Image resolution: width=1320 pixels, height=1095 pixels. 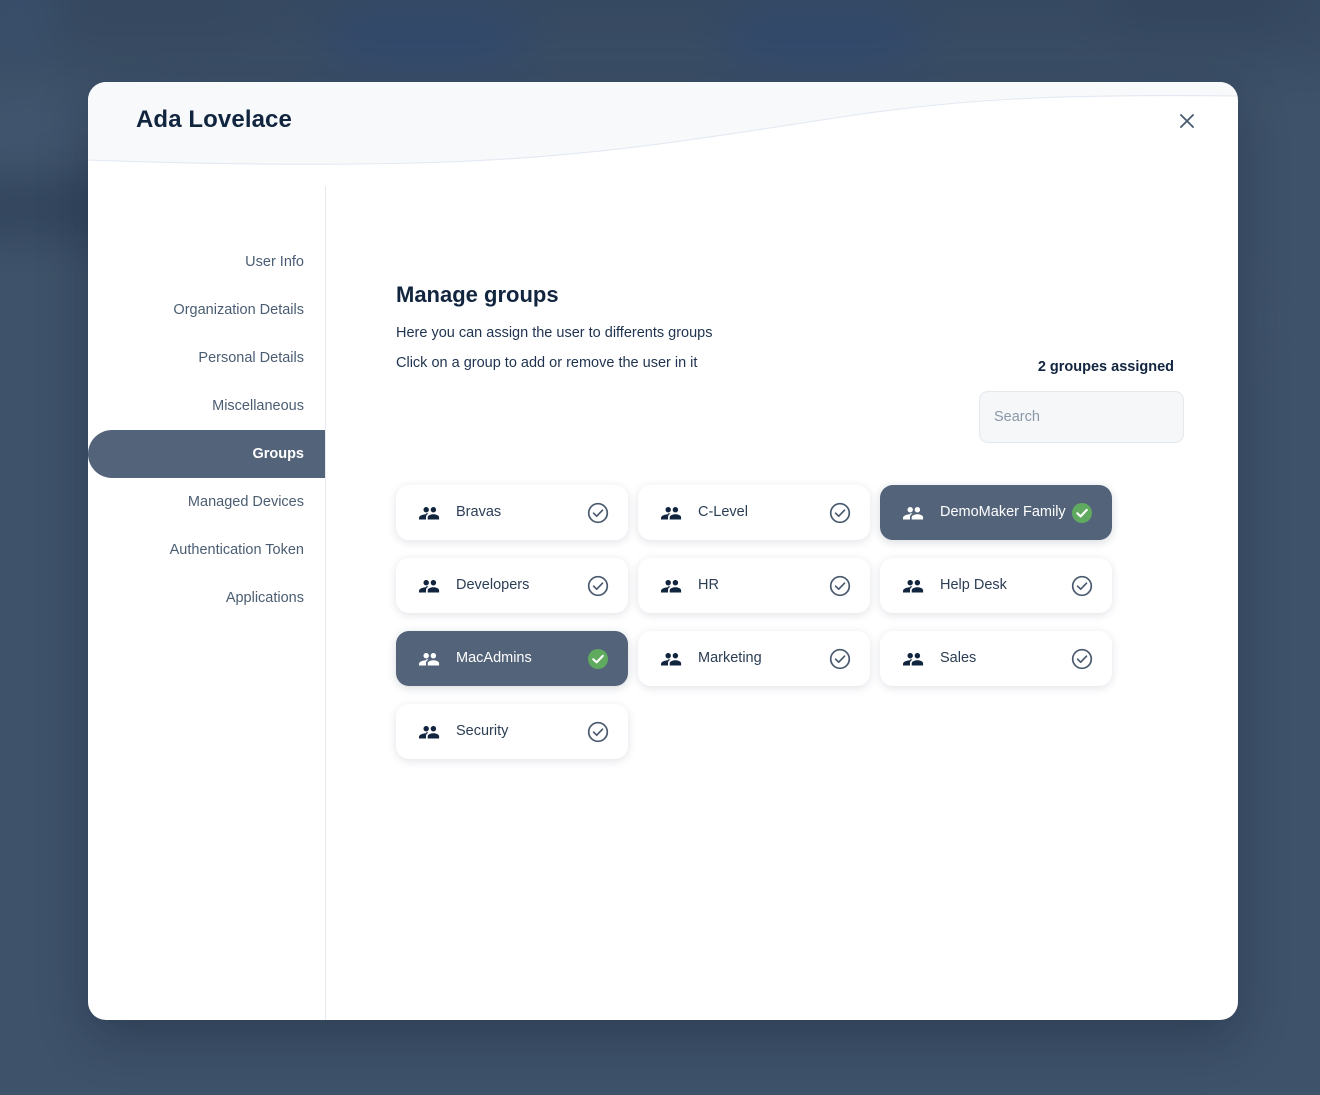 What do you see at coordinates (958, 658) in the screenshot?
I see `group-name-label: Sales` at bounding box center [958, 658].